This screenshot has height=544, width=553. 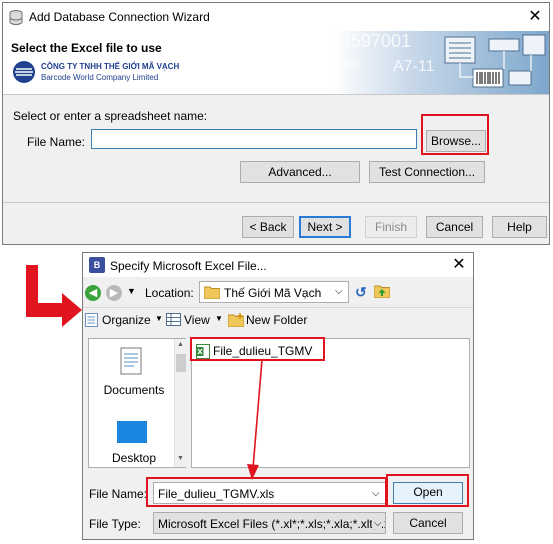 What do you see at coordinates (131, 361) in the screenshot?
I see `documents-icon` at bounding box center [131, 361].